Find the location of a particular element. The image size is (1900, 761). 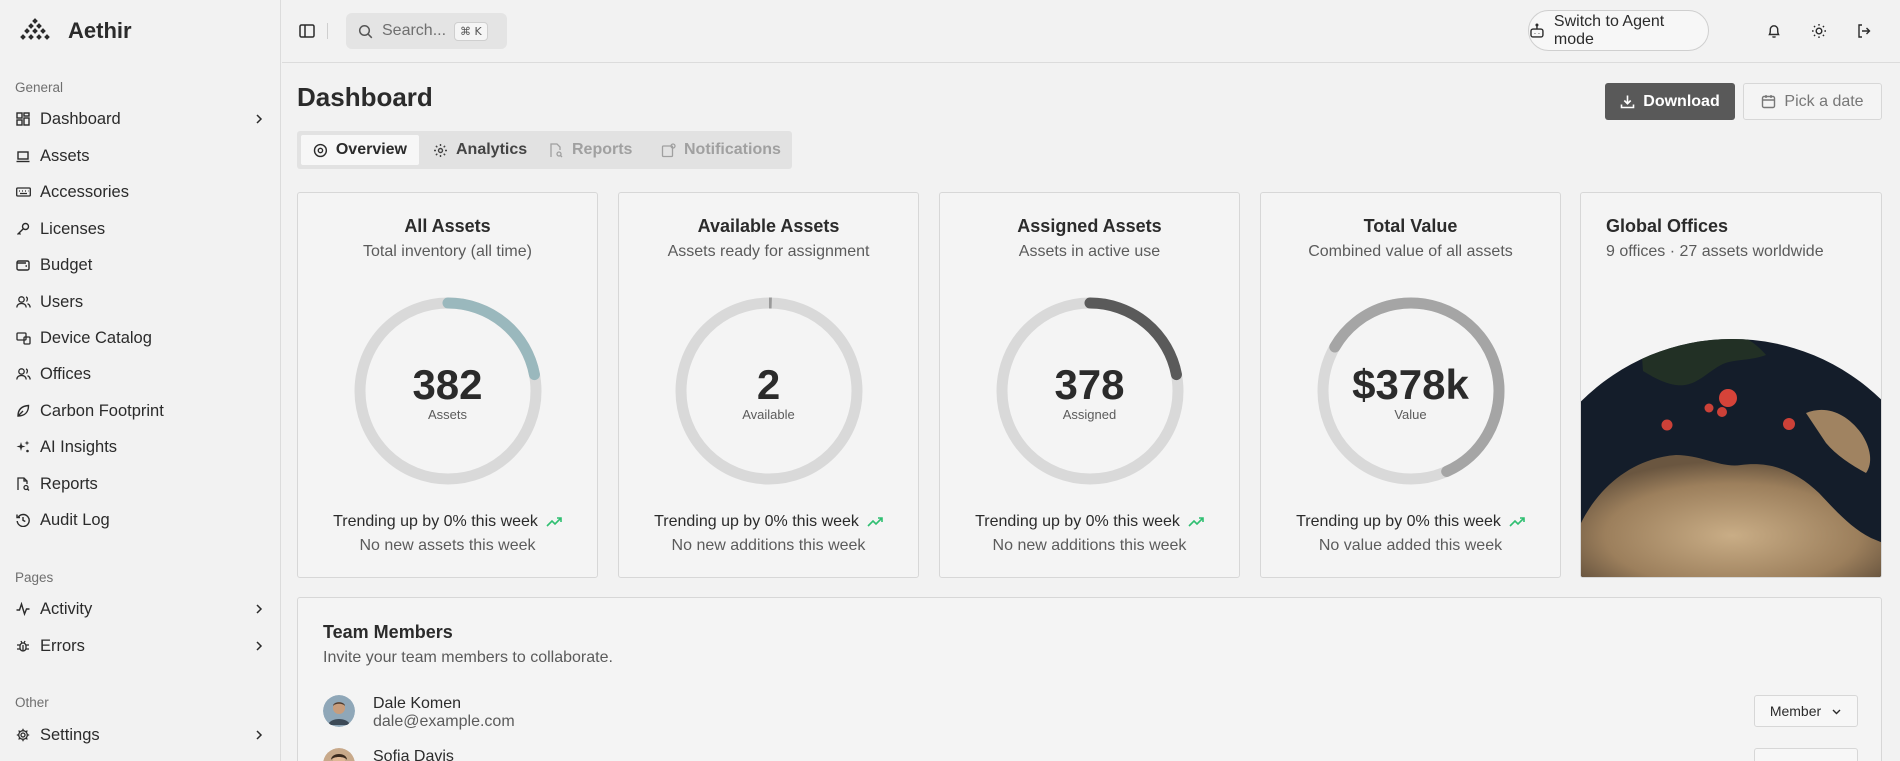

keyboard-icon is located at coordinates (23, 192).